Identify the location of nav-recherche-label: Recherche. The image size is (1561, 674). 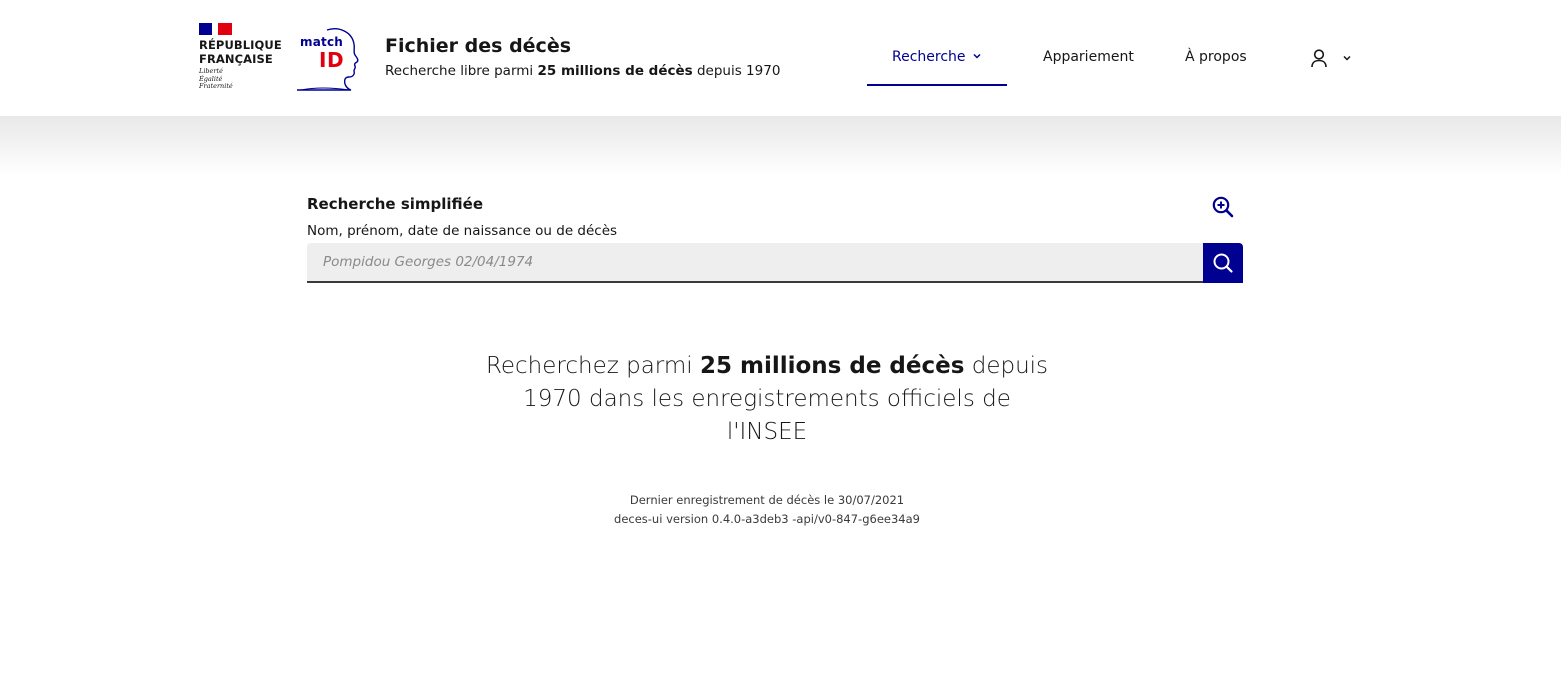
(929, 57).